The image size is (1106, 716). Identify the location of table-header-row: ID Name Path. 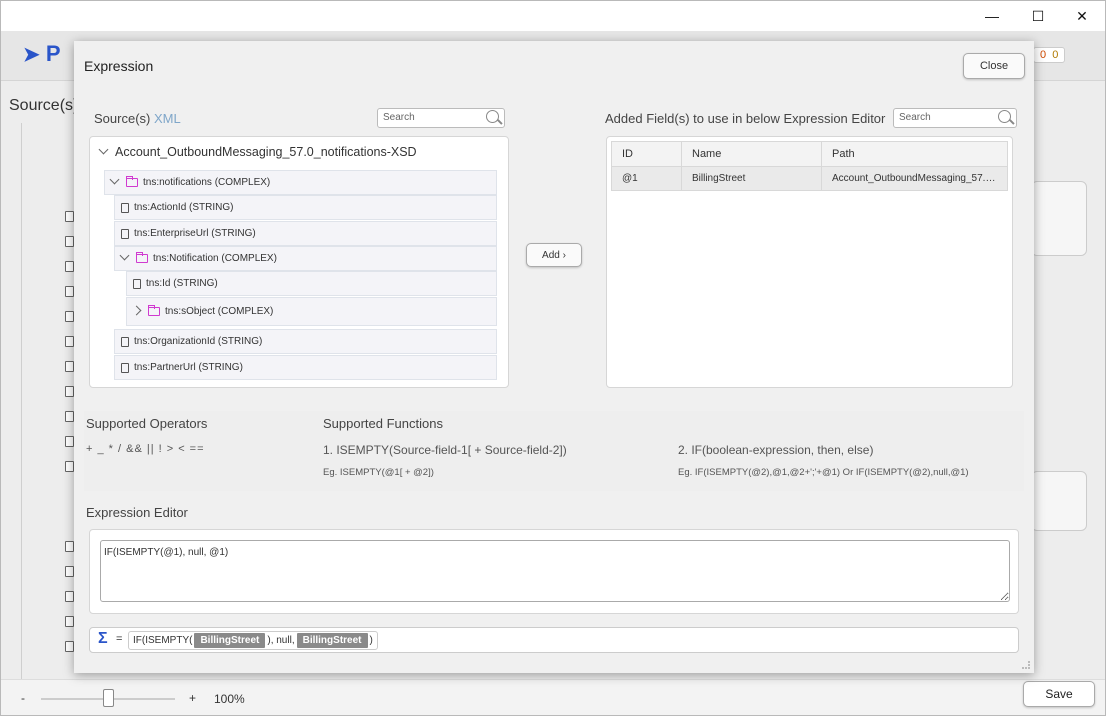
(809, 154).